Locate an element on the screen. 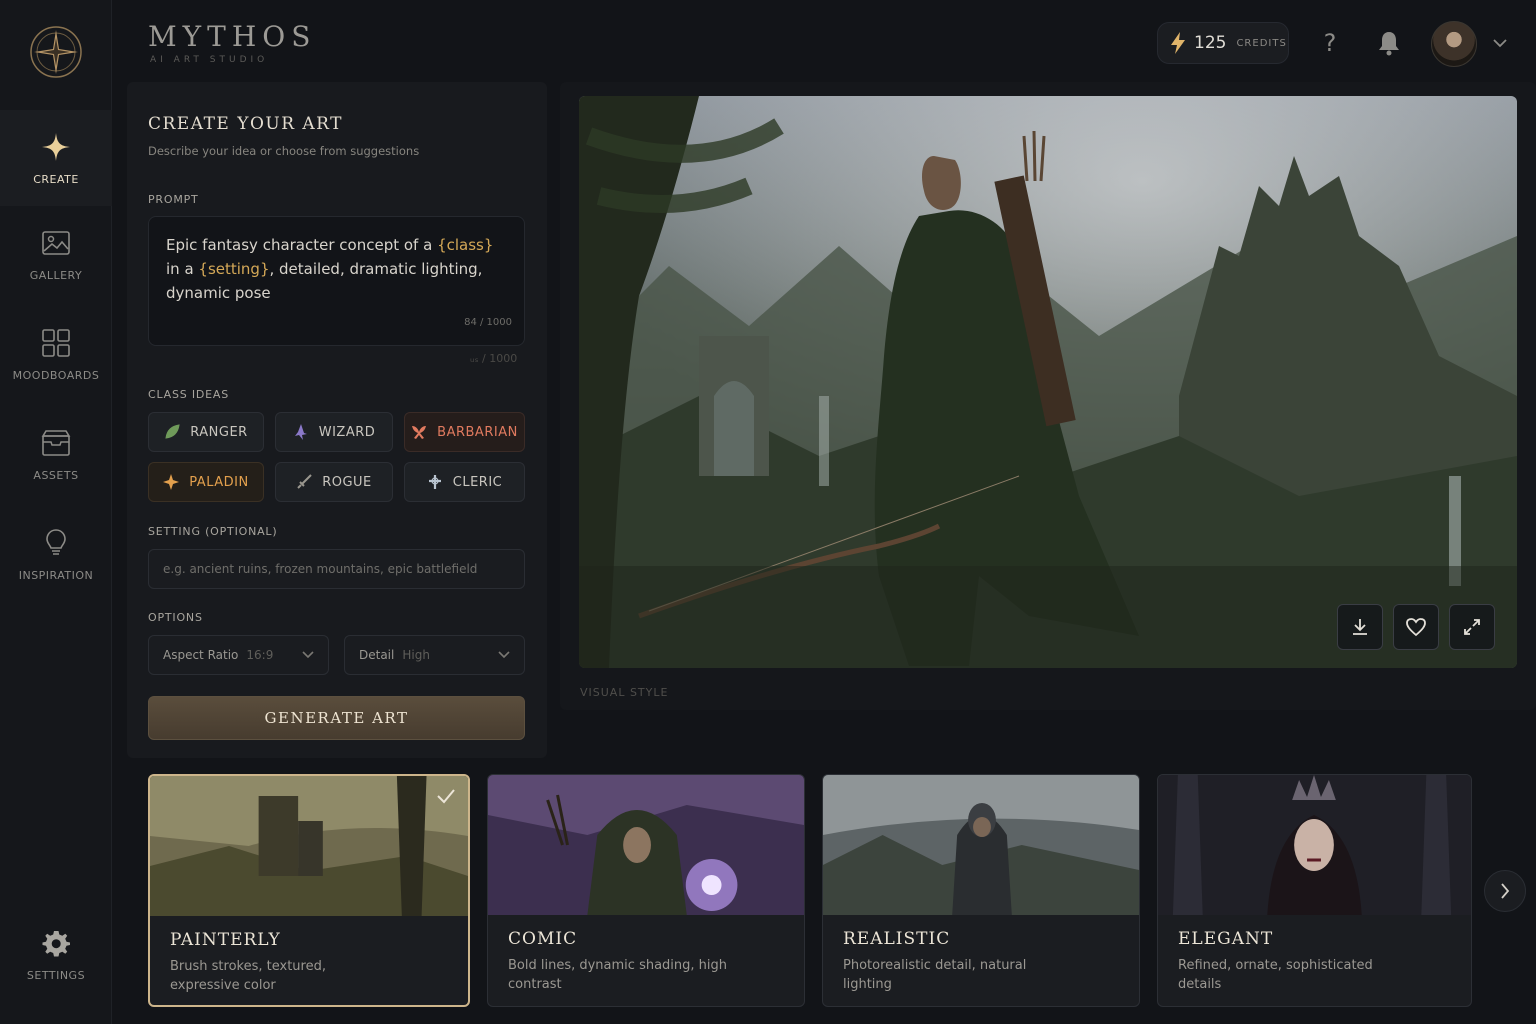  chevron-right-icon is located at coordinates (1505, 891).